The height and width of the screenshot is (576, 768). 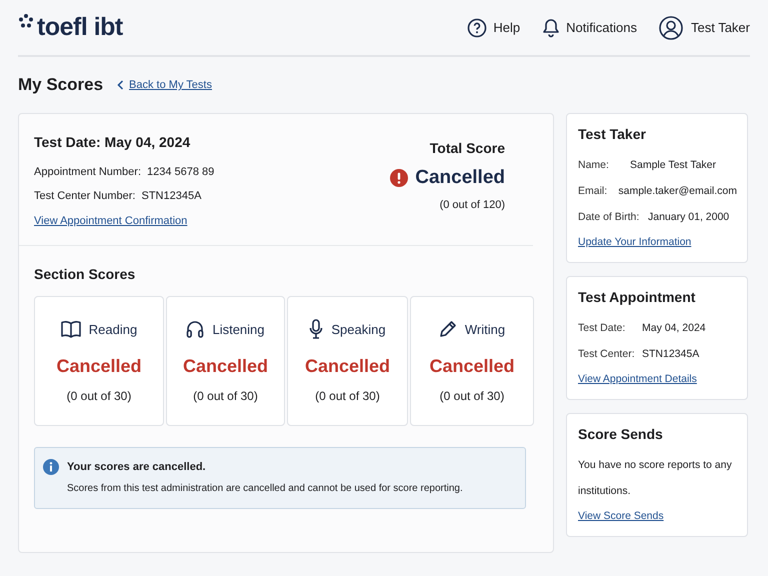 I want to click on confirmation-link: View Appointment Confirmation, so click(x=111, y=221).